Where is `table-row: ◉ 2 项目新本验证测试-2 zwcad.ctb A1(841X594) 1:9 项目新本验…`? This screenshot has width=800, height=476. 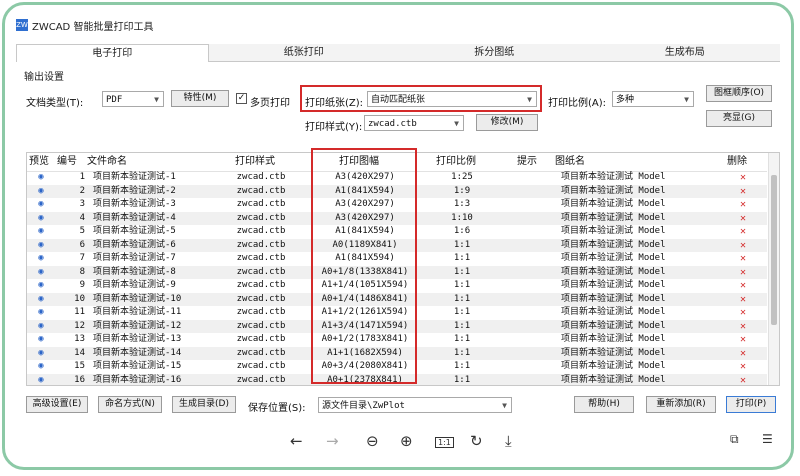
table-row: ◉ 2 项目新本验证测试-2 zwcad.ctb A1(841X594) 1:9 项目新本验… is located at coordinates (397, 191).